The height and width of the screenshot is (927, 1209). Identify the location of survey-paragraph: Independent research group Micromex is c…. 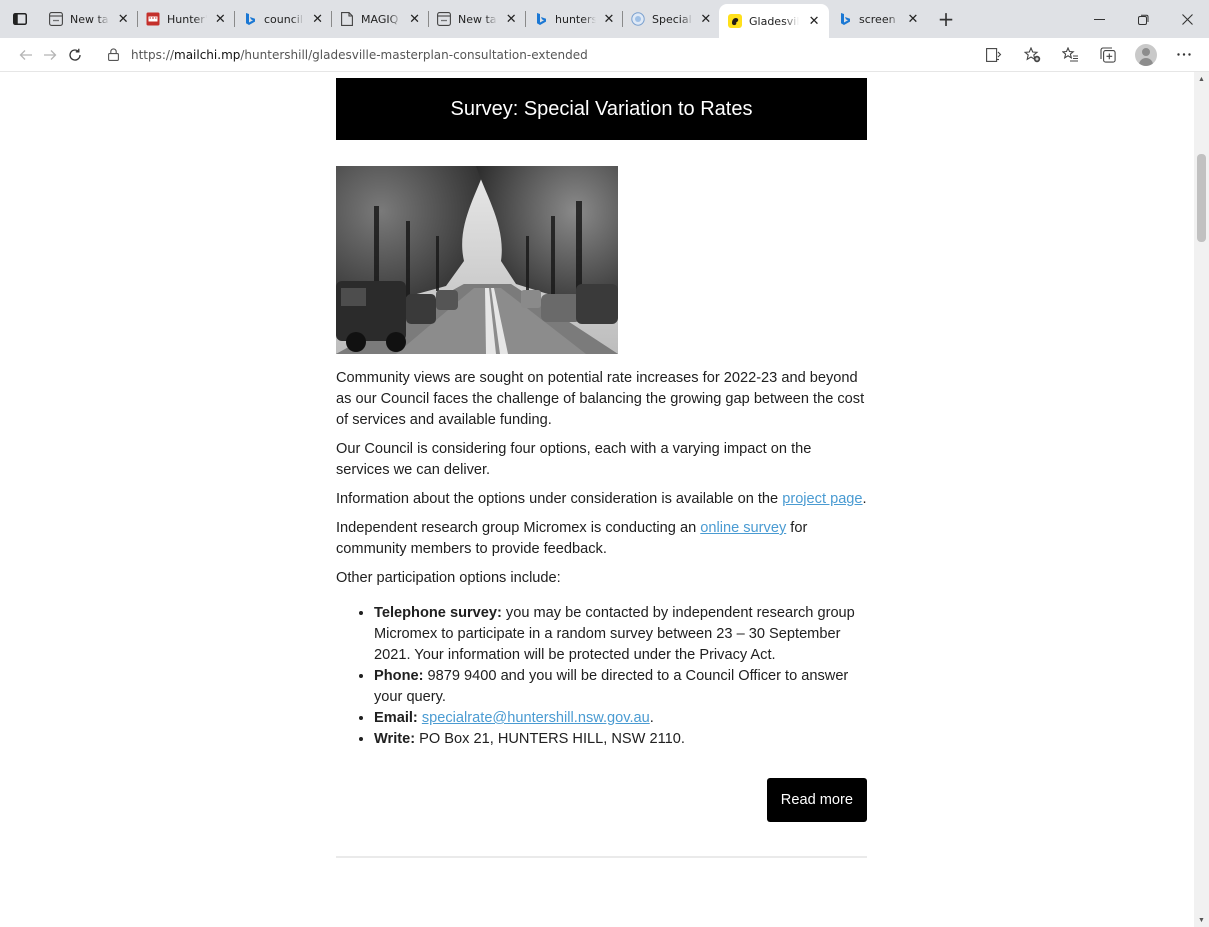
(601, 539).